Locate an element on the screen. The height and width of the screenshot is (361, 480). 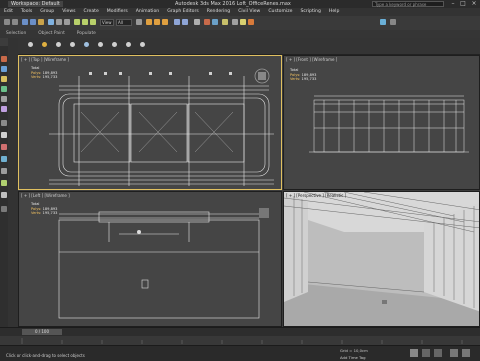
menu-scripting: Scripting is located at coordinates (310, 12).